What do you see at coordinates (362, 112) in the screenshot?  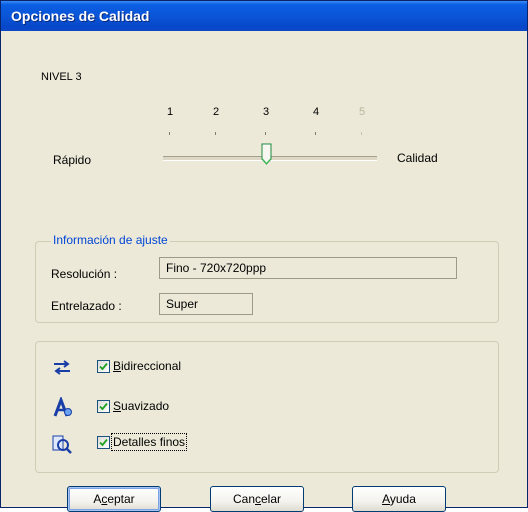 I see `tick-label-5: 5` at bounding box center [362, 112].